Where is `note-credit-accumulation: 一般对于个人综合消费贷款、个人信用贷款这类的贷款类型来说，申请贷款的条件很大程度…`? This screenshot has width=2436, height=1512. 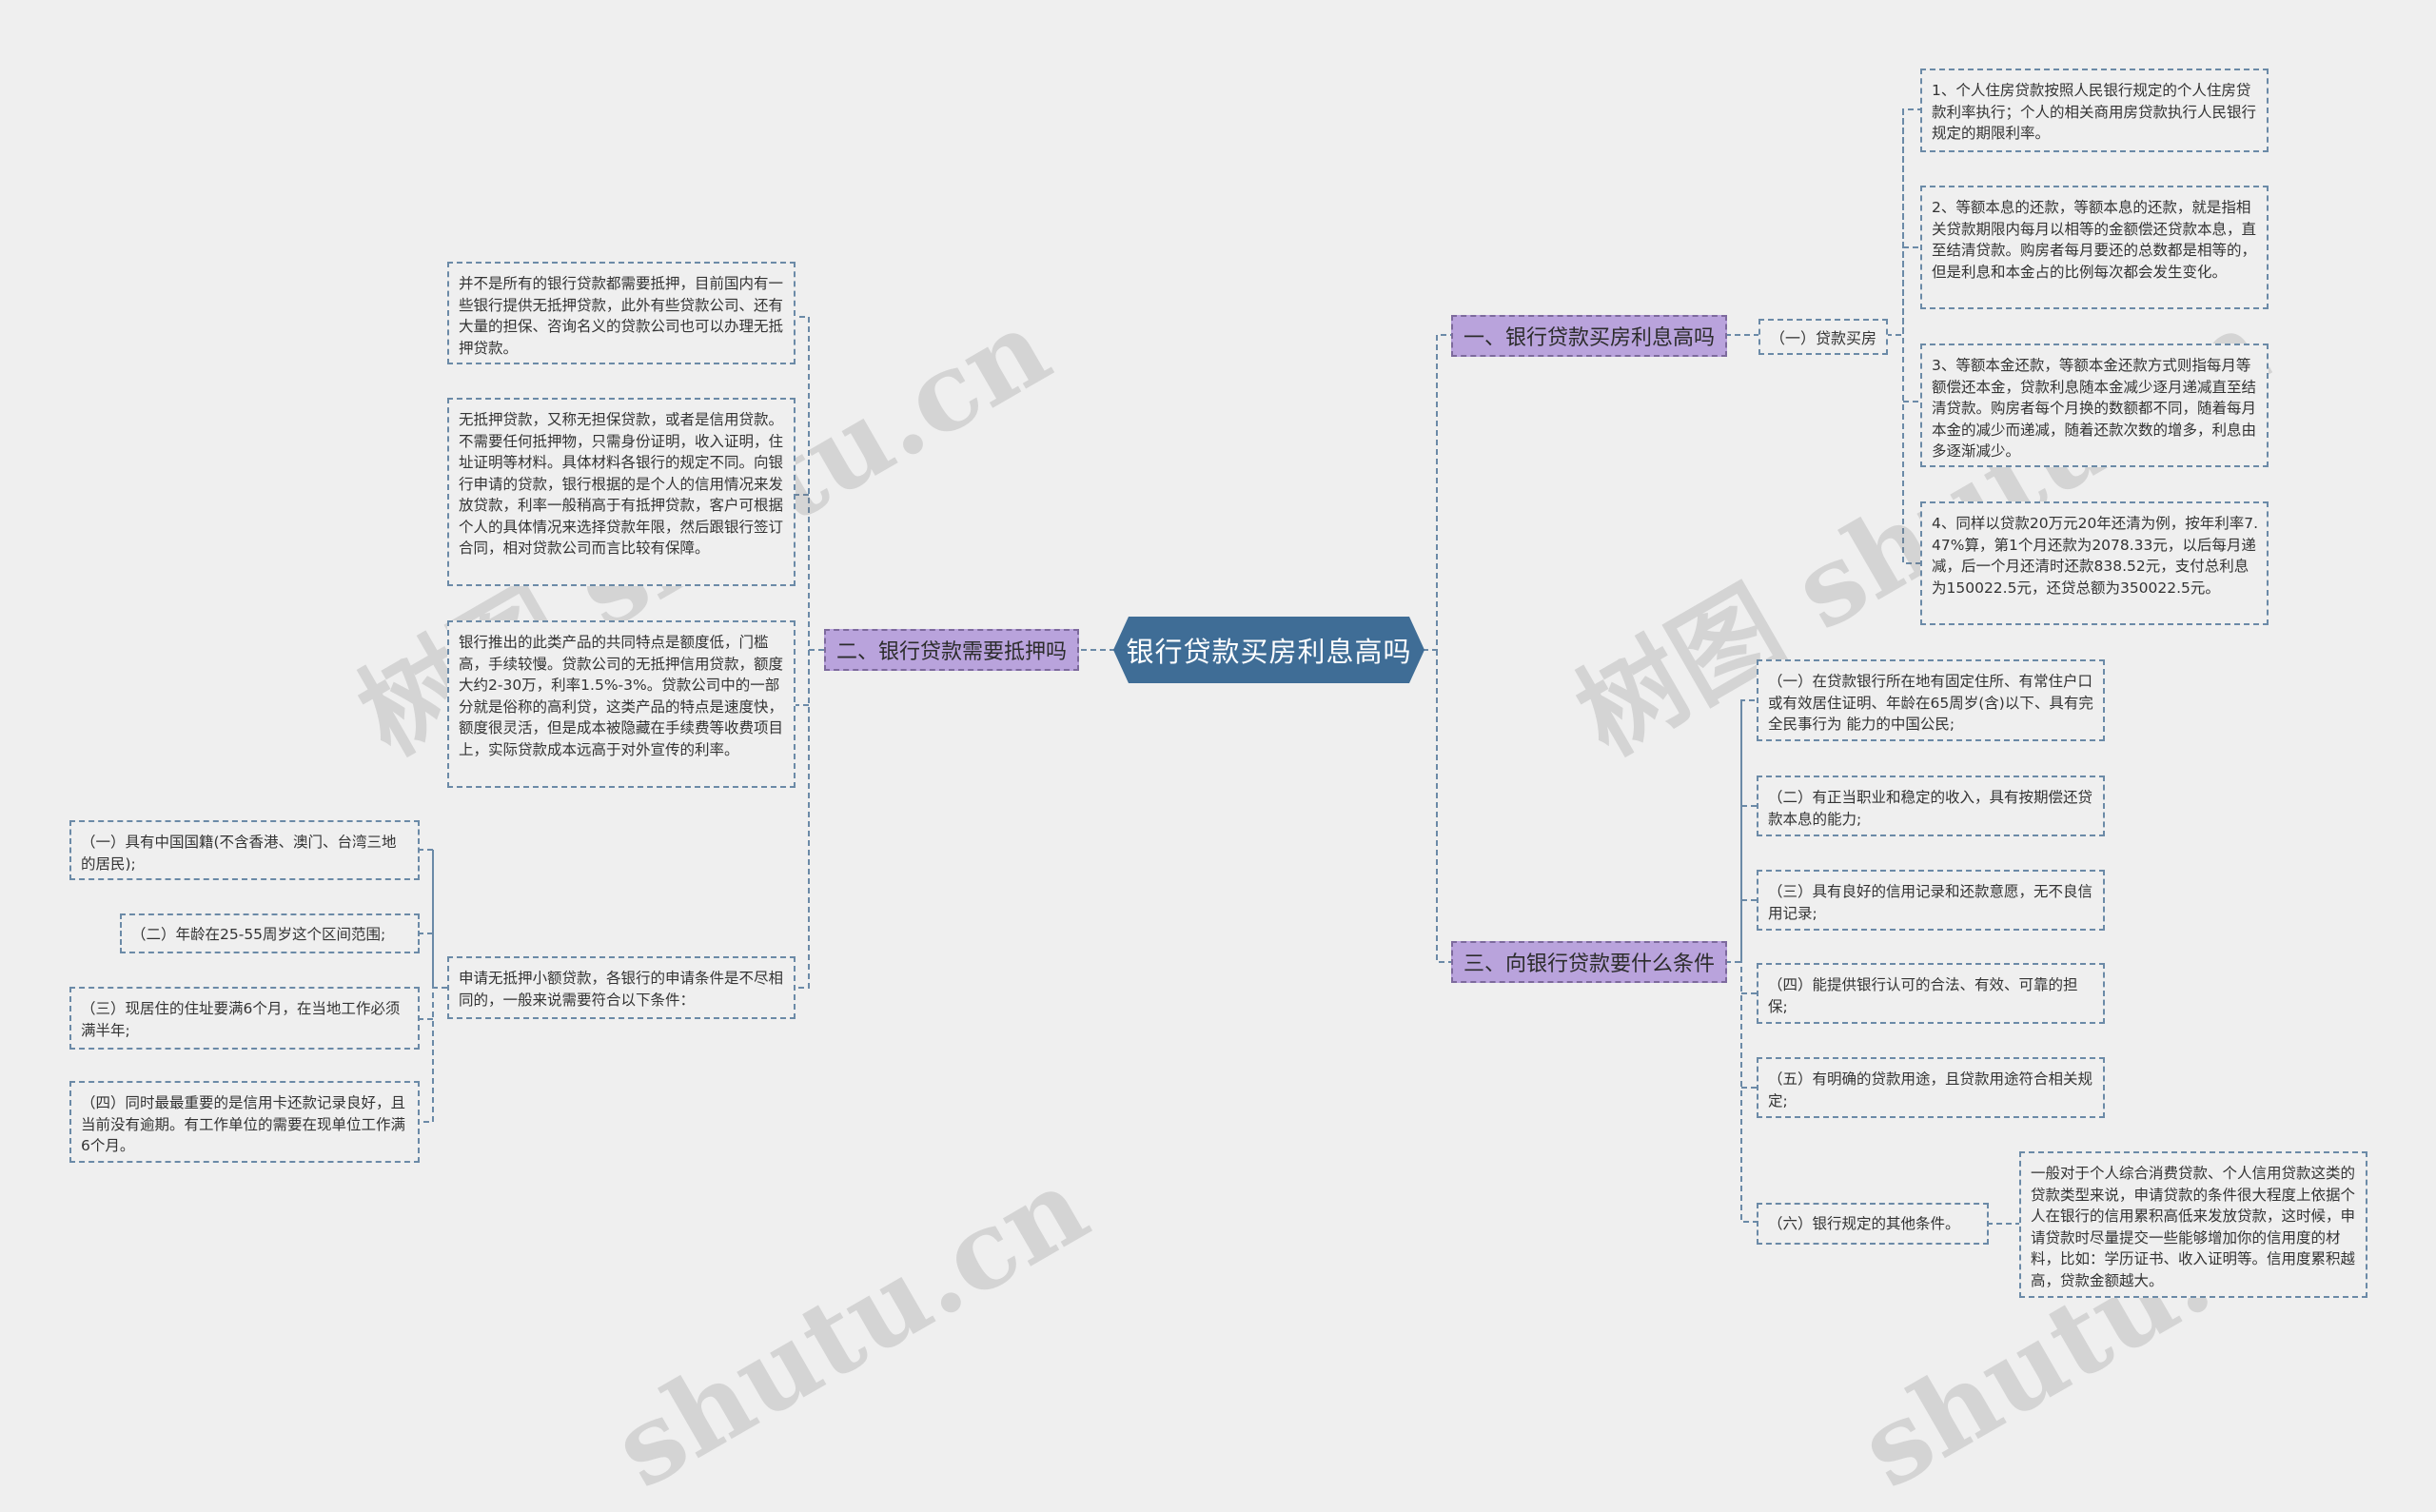 note-credit-accumulation: 一般对于个人综合消费贷款、个人信用贷款这类的贷款类型来说，申请贷款的条件很大程度… is located at coordinates (2193, 1224).